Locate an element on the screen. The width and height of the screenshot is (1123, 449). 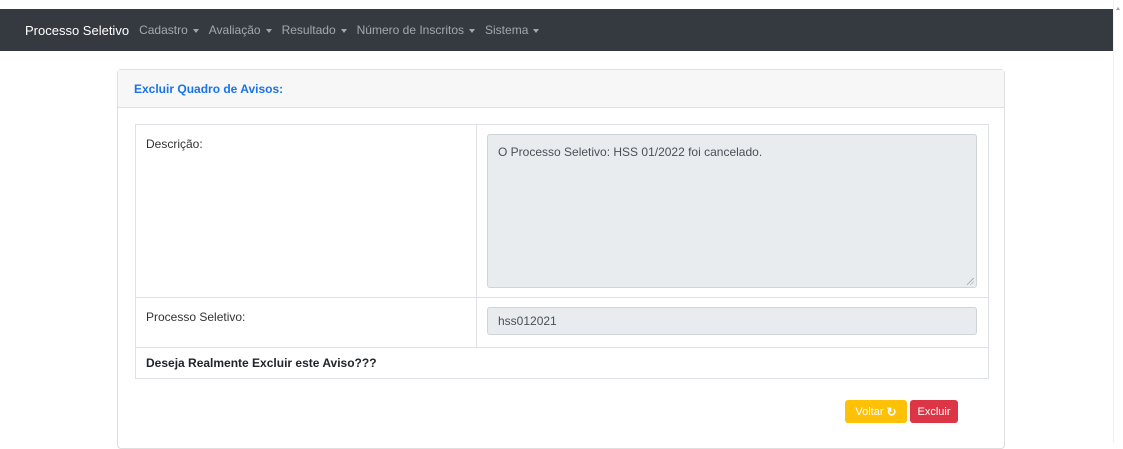
nav-menu-label: Número de Inscritos is located at coordinates (410, 30).